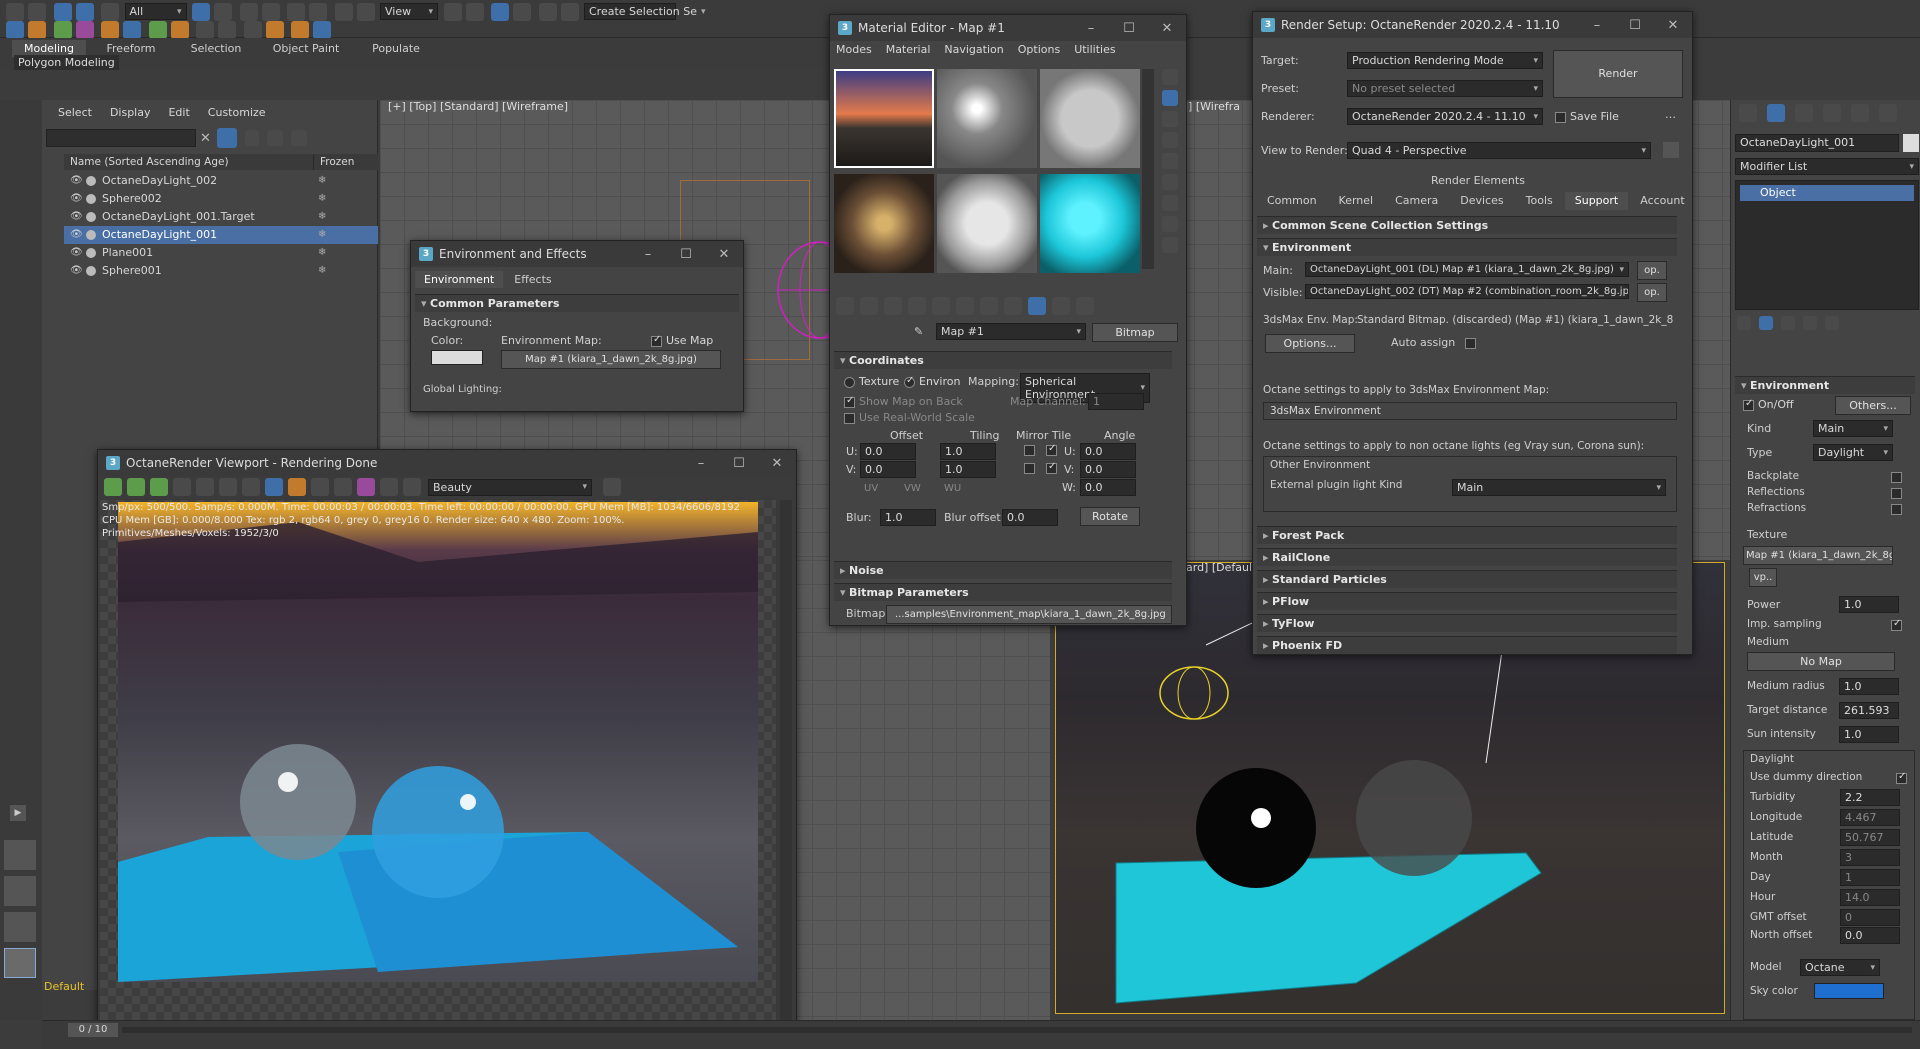 This screenshot has height=1049, width=1920. I want to click on manipulate-icon, so click(474, 12).